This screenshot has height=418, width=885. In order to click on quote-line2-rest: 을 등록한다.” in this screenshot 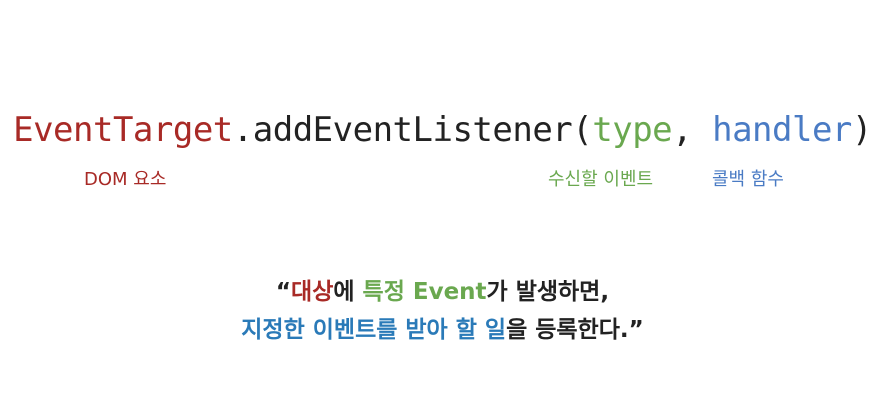, I will do `click(575, 330)`.